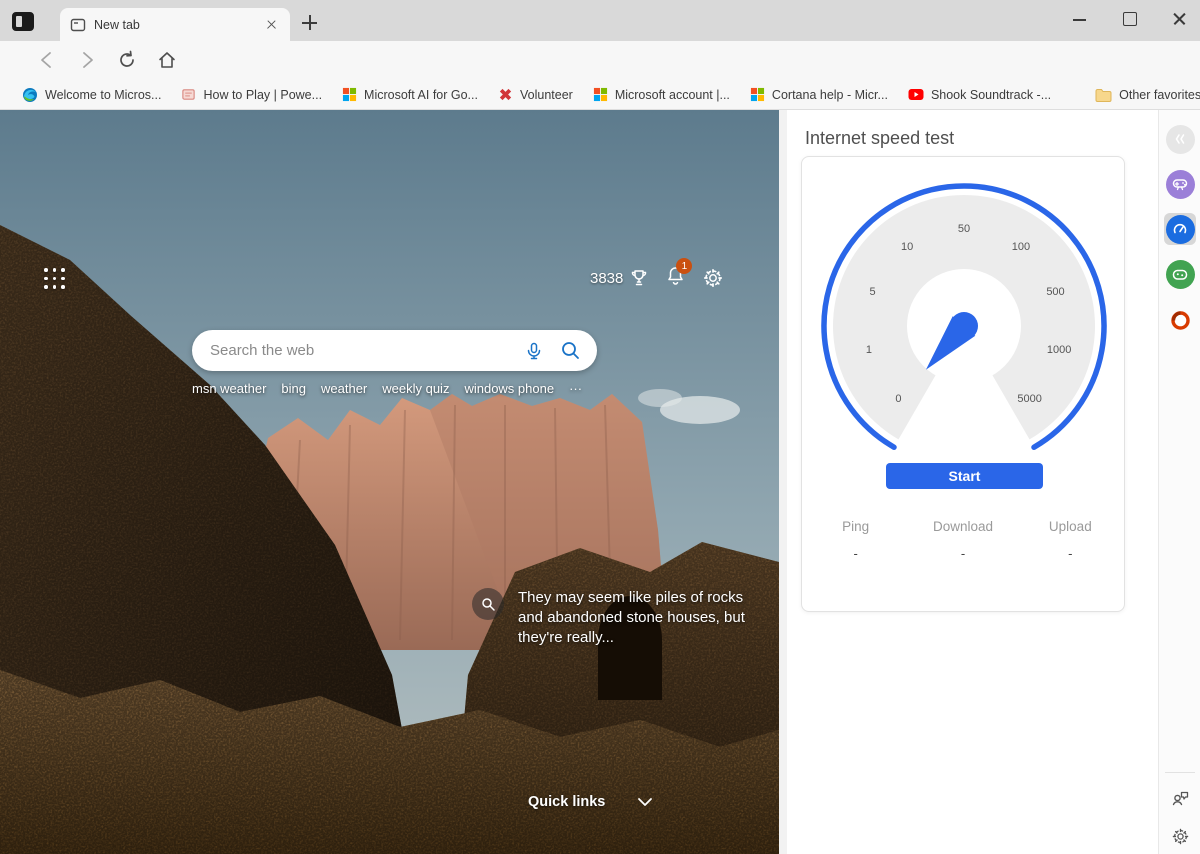 The image size is (1200, 854). I want to click on doc-favicon-icon, so click(189, 94).